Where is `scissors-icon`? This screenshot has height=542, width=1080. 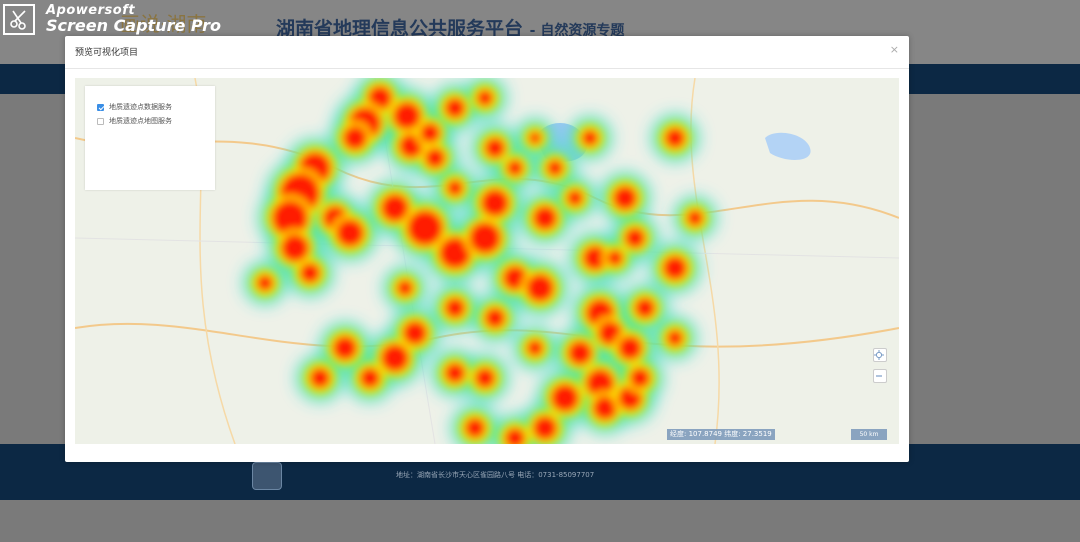
scissors-icon is located at coordinates (19, 19).